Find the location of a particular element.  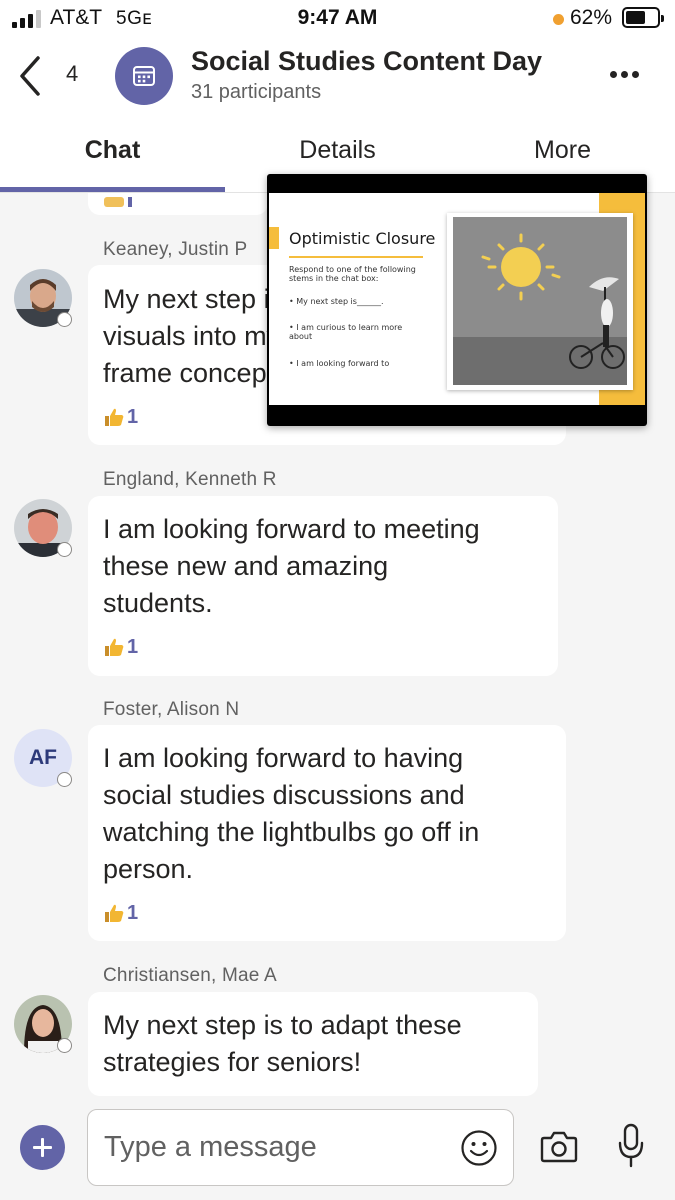

meeting-avatar is located at coordinates (144, 76).